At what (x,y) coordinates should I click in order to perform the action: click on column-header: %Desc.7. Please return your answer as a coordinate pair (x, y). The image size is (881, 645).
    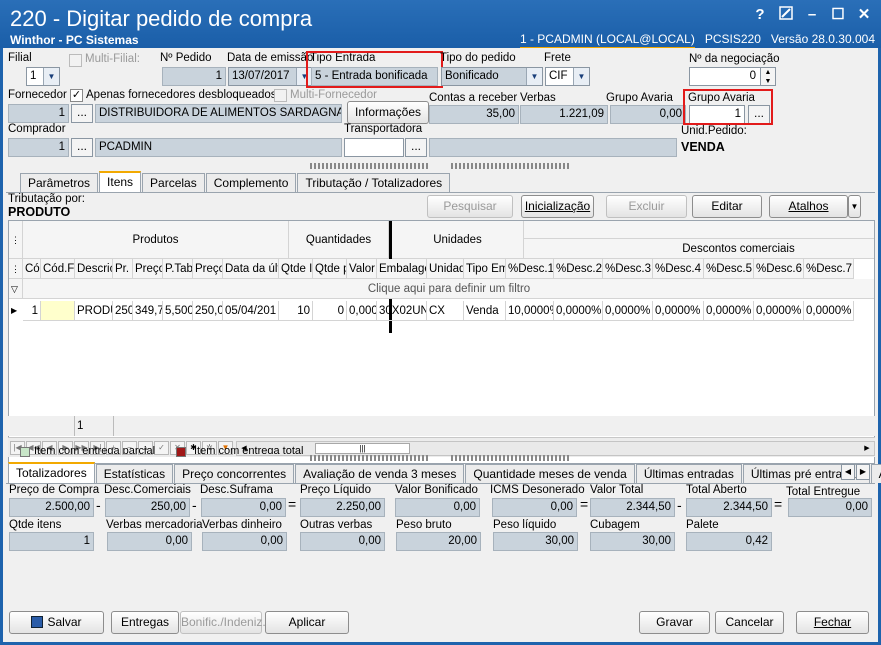
    Looking at the image, I should click on (829, 269).